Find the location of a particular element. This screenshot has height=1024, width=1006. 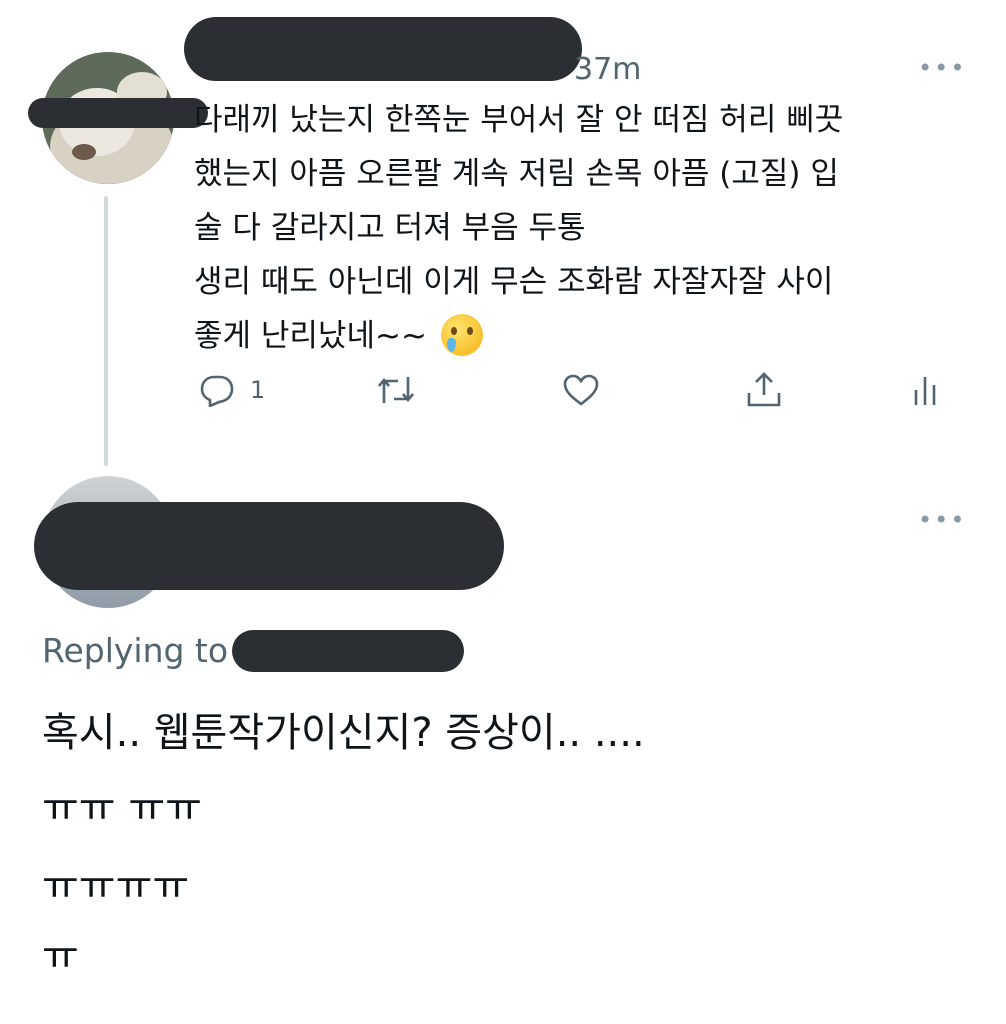

analytics-button is located at coordinates (926, 390).